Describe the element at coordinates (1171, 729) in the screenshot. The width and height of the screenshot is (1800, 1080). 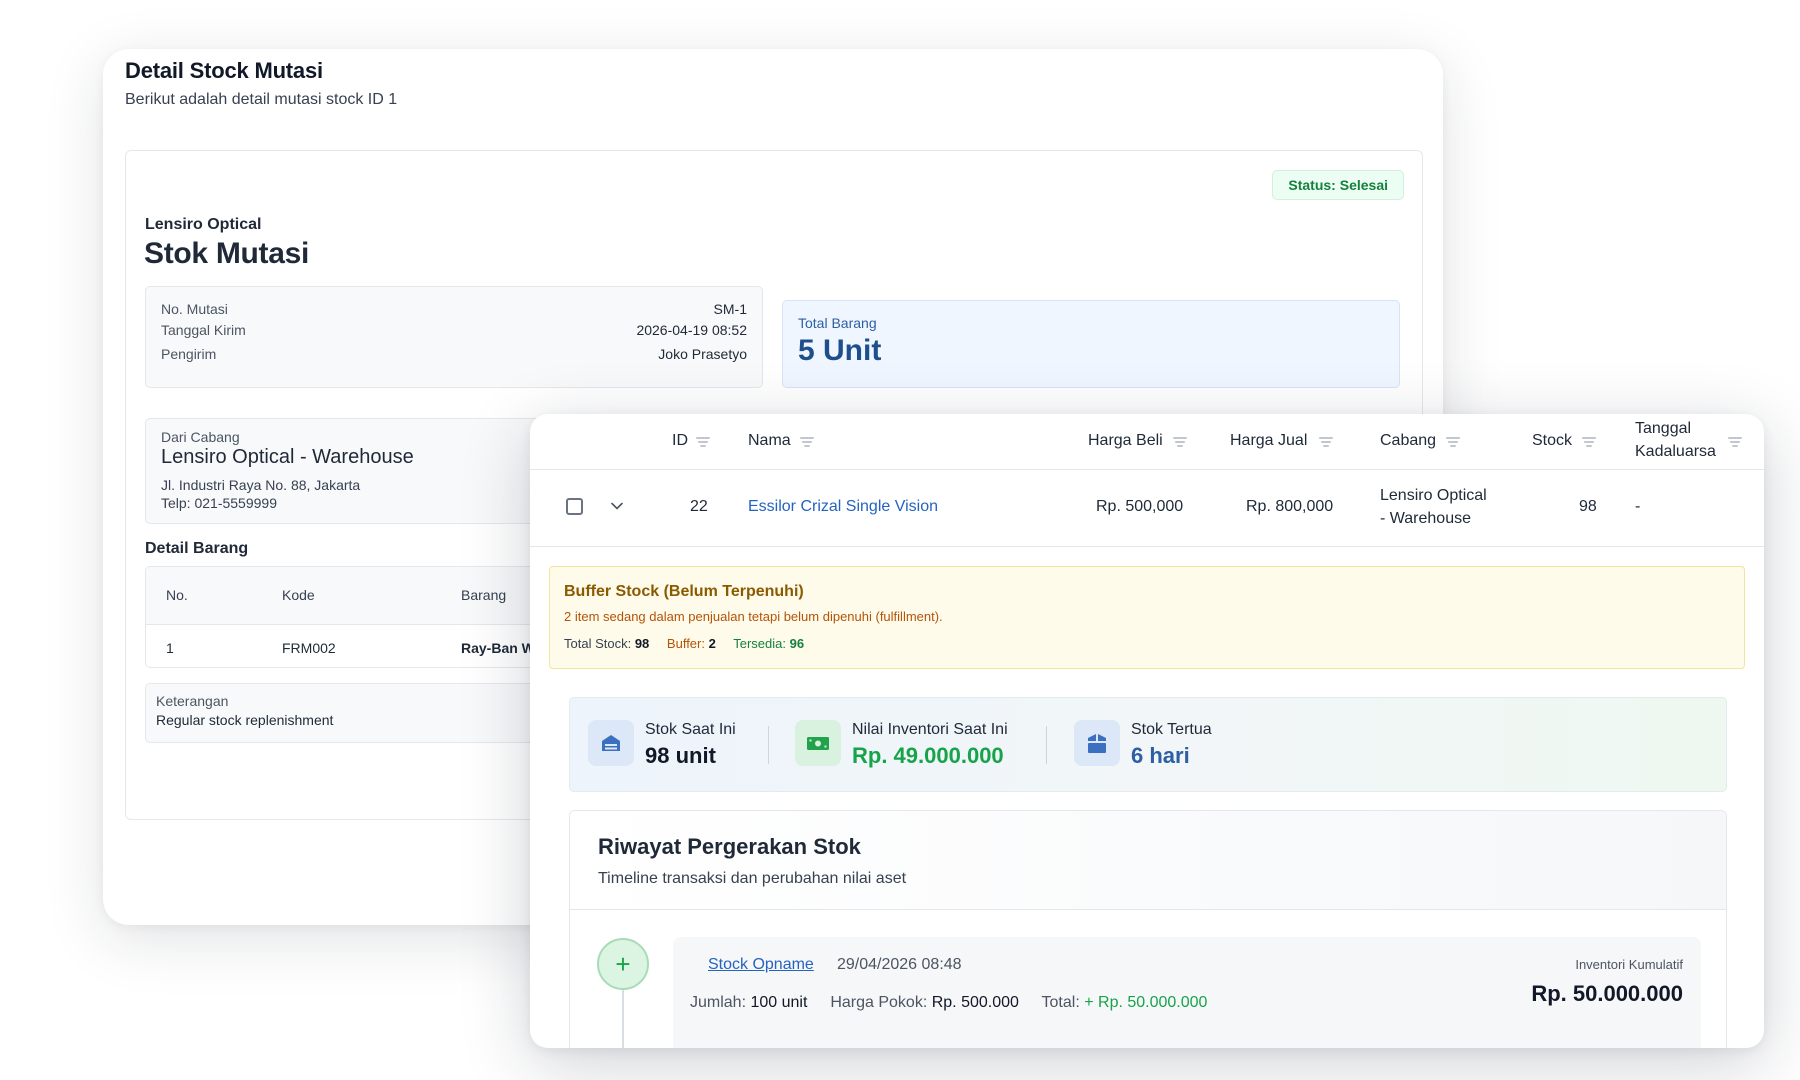
I see `metric-label: Stok Tertua` at that location.